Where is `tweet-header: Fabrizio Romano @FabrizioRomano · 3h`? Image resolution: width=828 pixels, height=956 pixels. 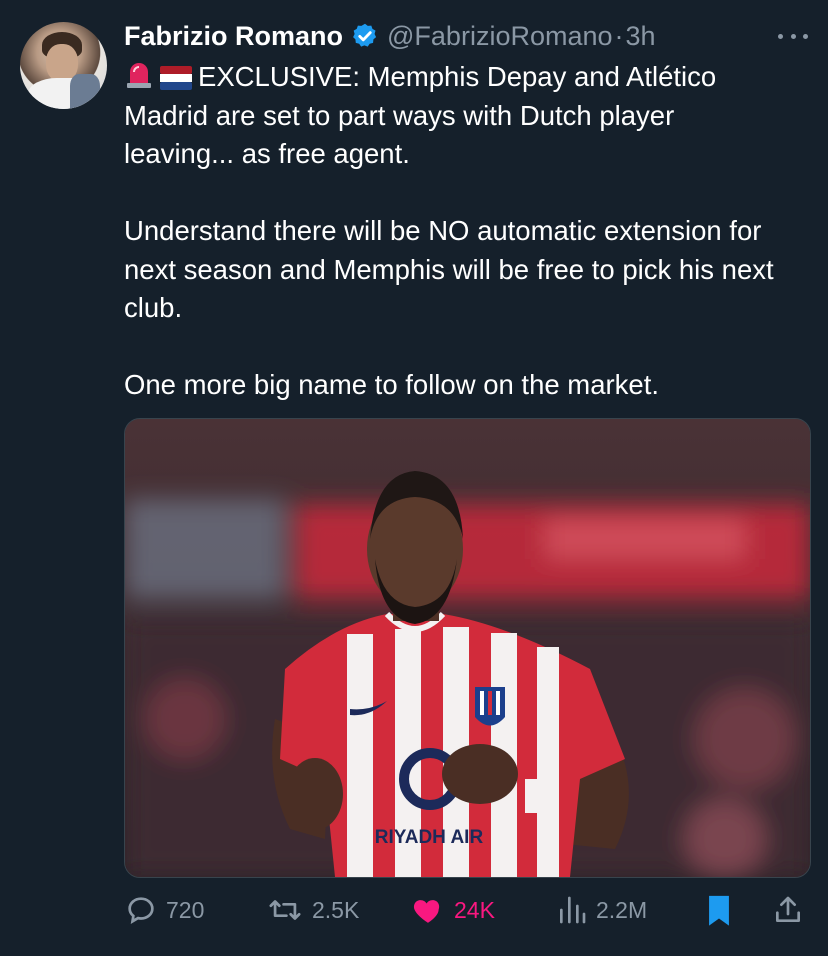 tweet-header: Fabrizio Romano @FabrizioRomano · 3h is located at coordinates (390, 36).